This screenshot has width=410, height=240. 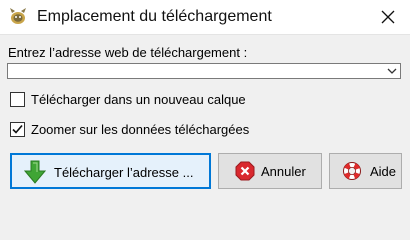 What do you see at coordinates (365, 171) in the screenshot?
I see `help-button: Aide` at bounding box center [365, 171].